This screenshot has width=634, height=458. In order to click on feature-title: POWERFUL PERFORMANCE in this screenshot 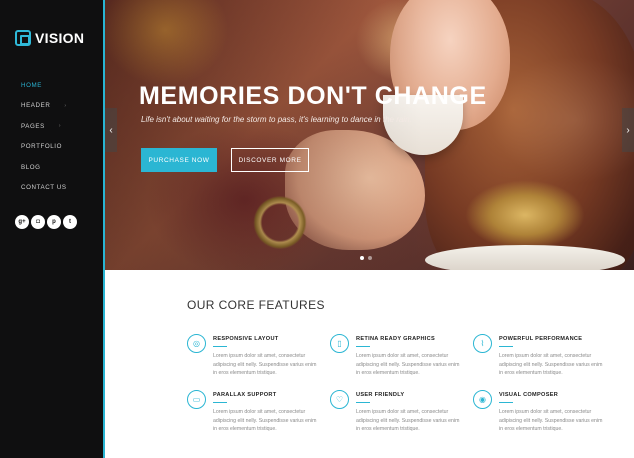, I will do `click(541, 339)`.